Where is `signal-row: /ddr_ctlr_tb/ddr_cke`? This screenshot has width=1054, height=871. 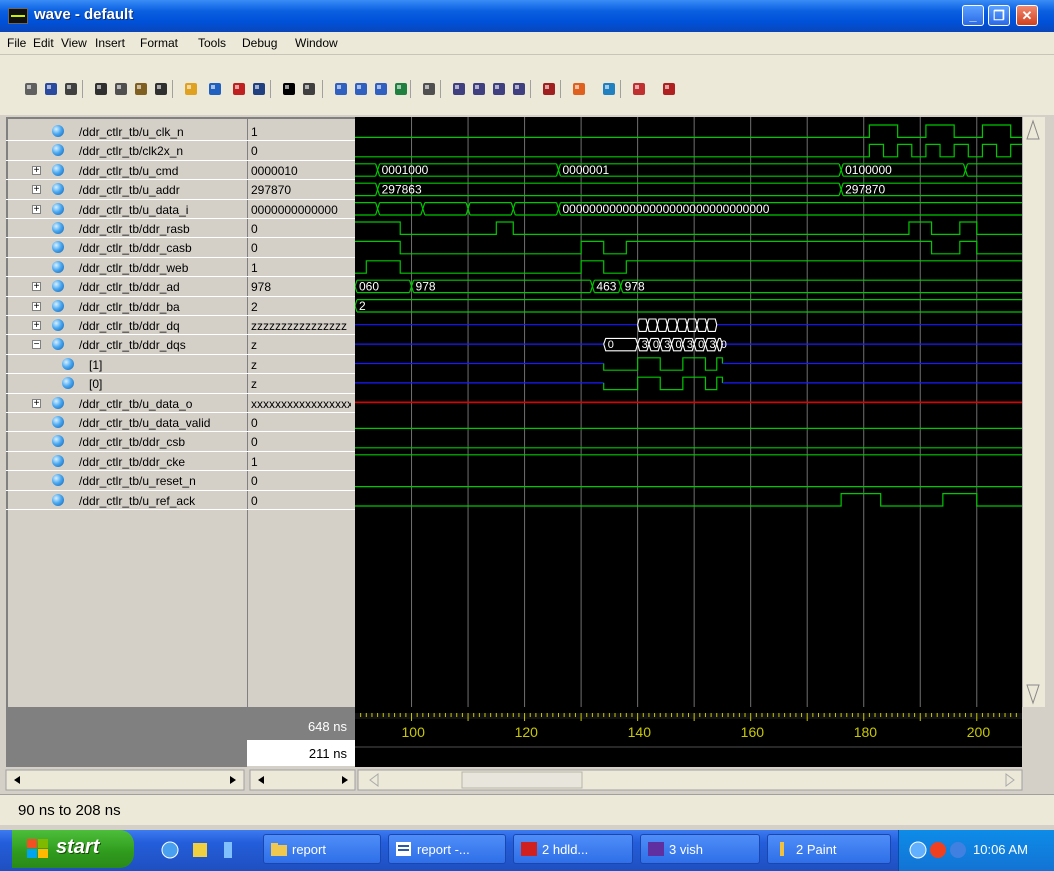 signal-row: /ddr_ctlr_tb/ddr_cke is located at coordinates (126, 462).